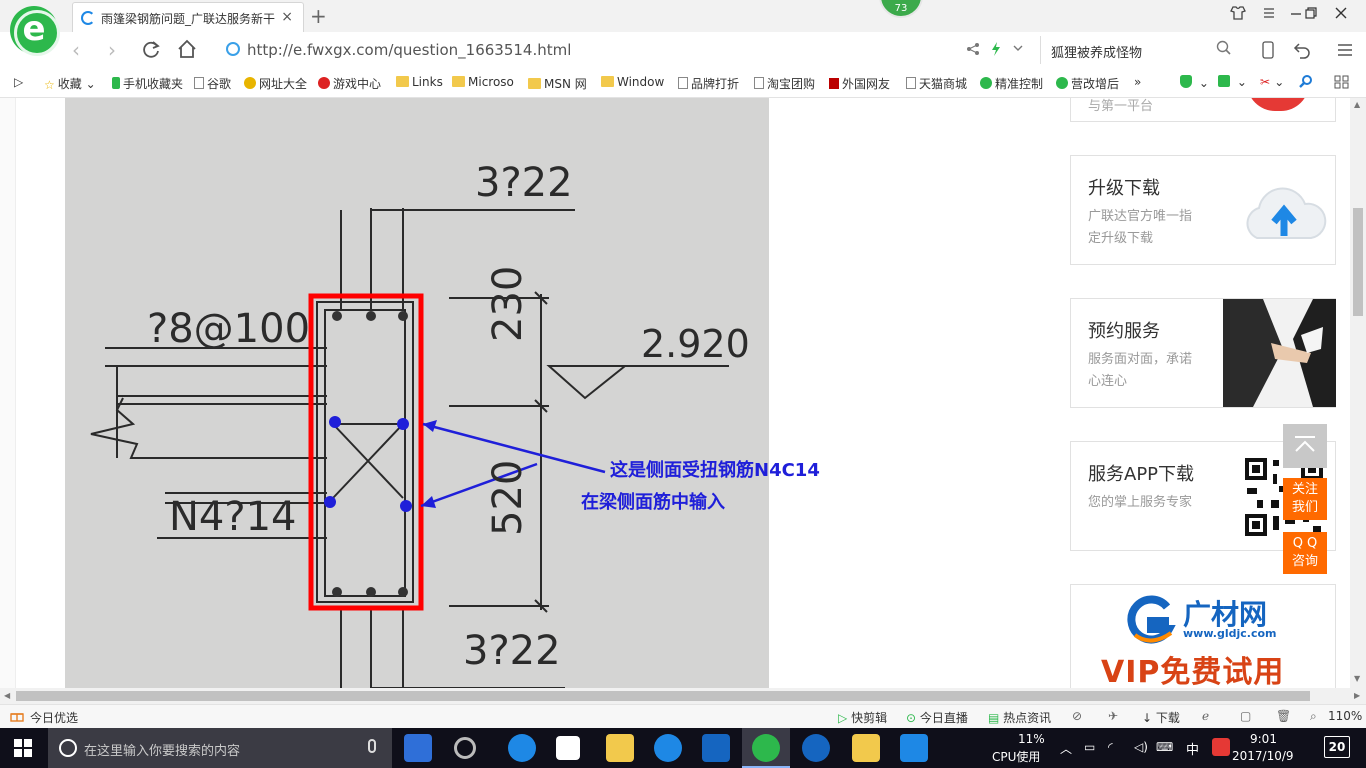  I want to click on notification-badge: 73, so click(901, 9).